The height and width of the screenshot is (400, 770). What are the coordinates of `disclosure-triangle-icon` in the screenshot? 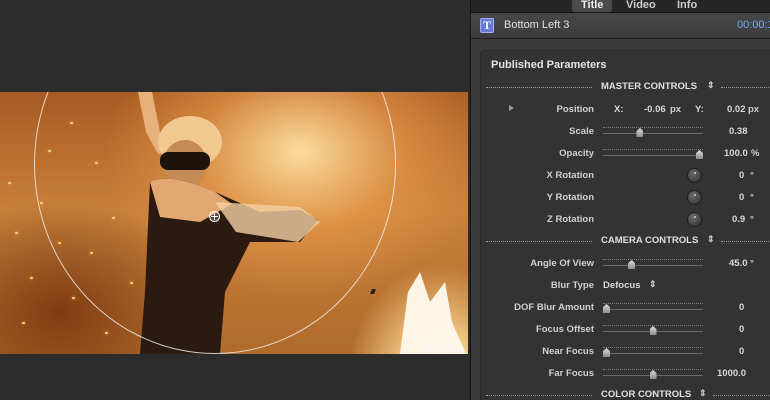 It's located at (511, 108).